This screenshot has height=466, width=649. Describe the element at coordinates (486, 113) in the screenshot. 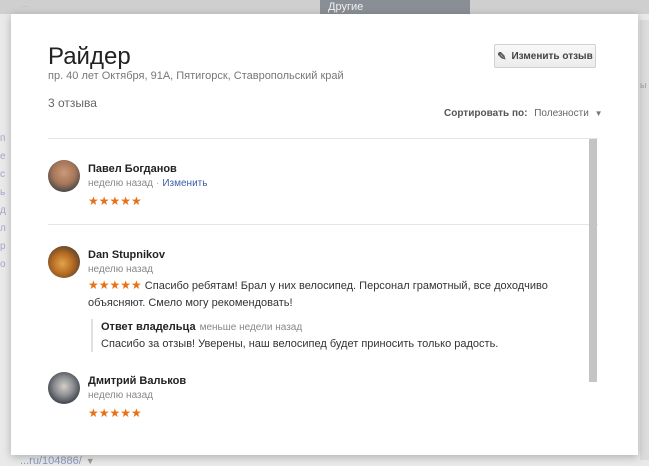

I see `sort-label: Сортировать по:` at that location.